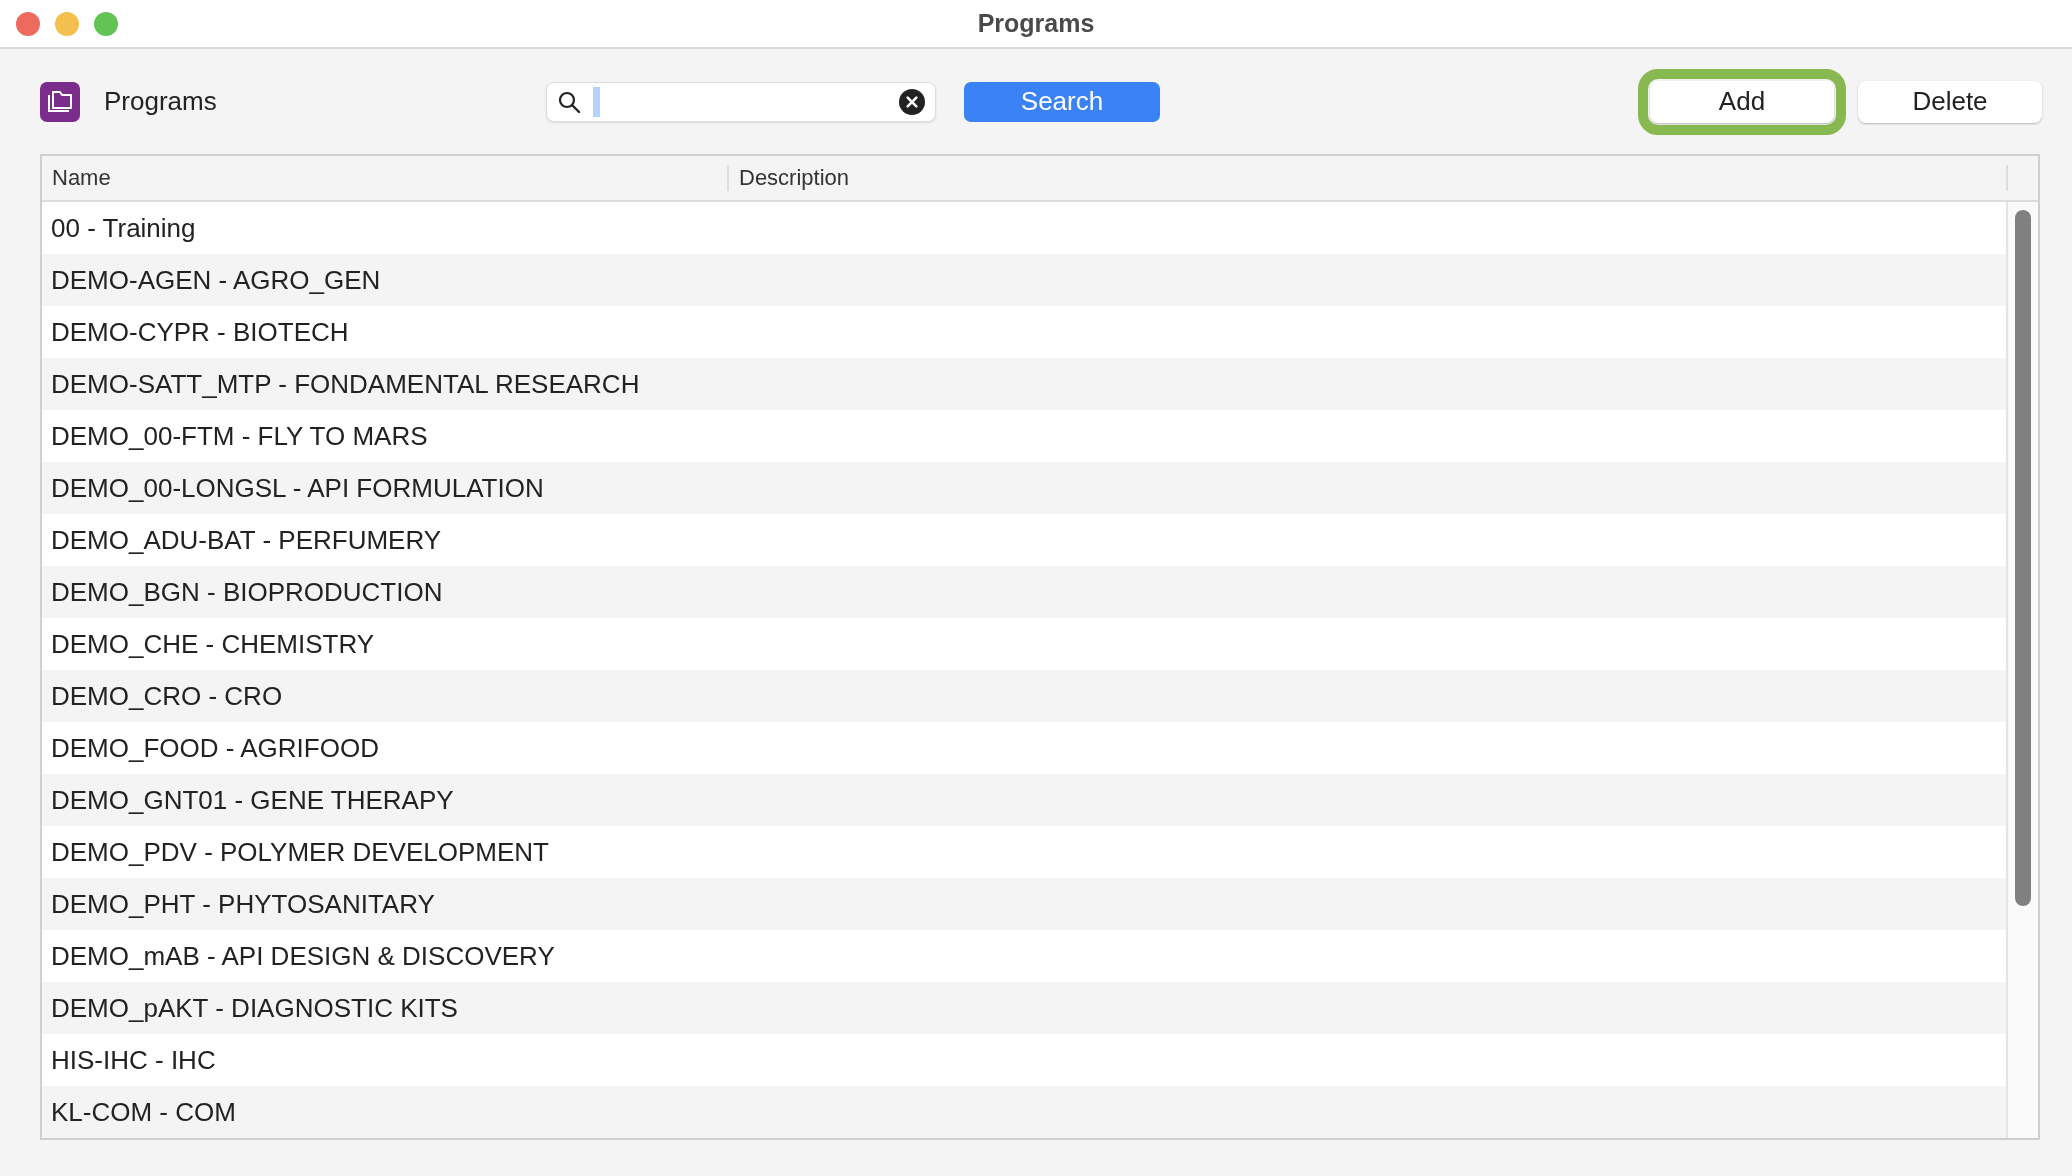 The height and width of the screenshot is (1176, 2072). I want to click on window-title: Programs, so click(1036, 23).